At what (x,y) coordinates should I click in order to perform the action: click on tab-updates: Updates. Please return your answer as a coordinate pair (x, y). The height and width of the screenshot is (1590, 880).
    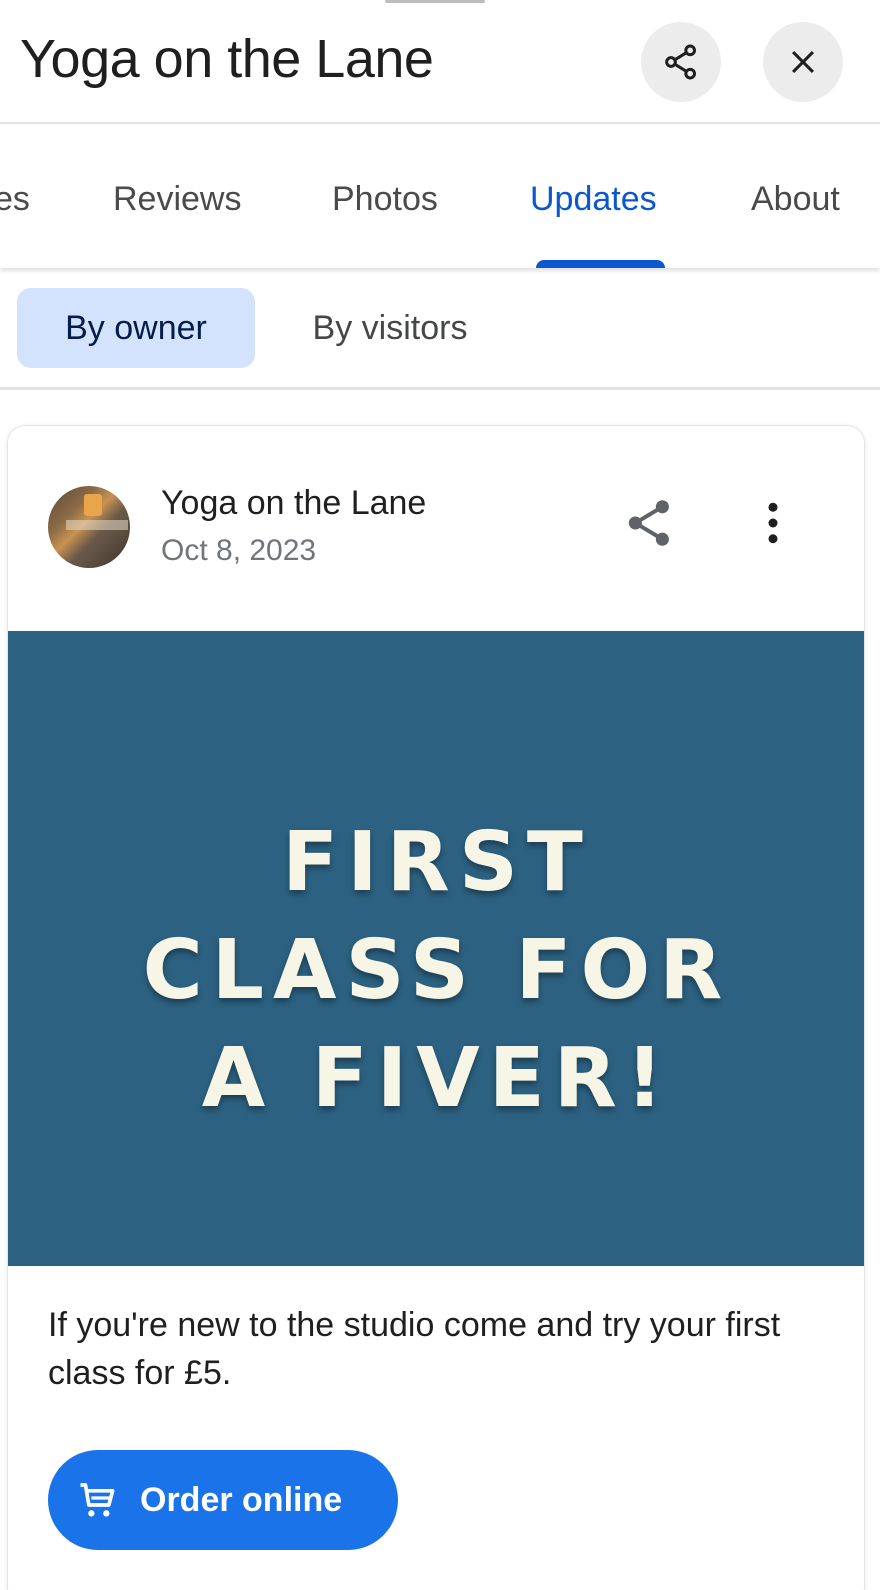
    Looking at the image, I should click on (593, 199).